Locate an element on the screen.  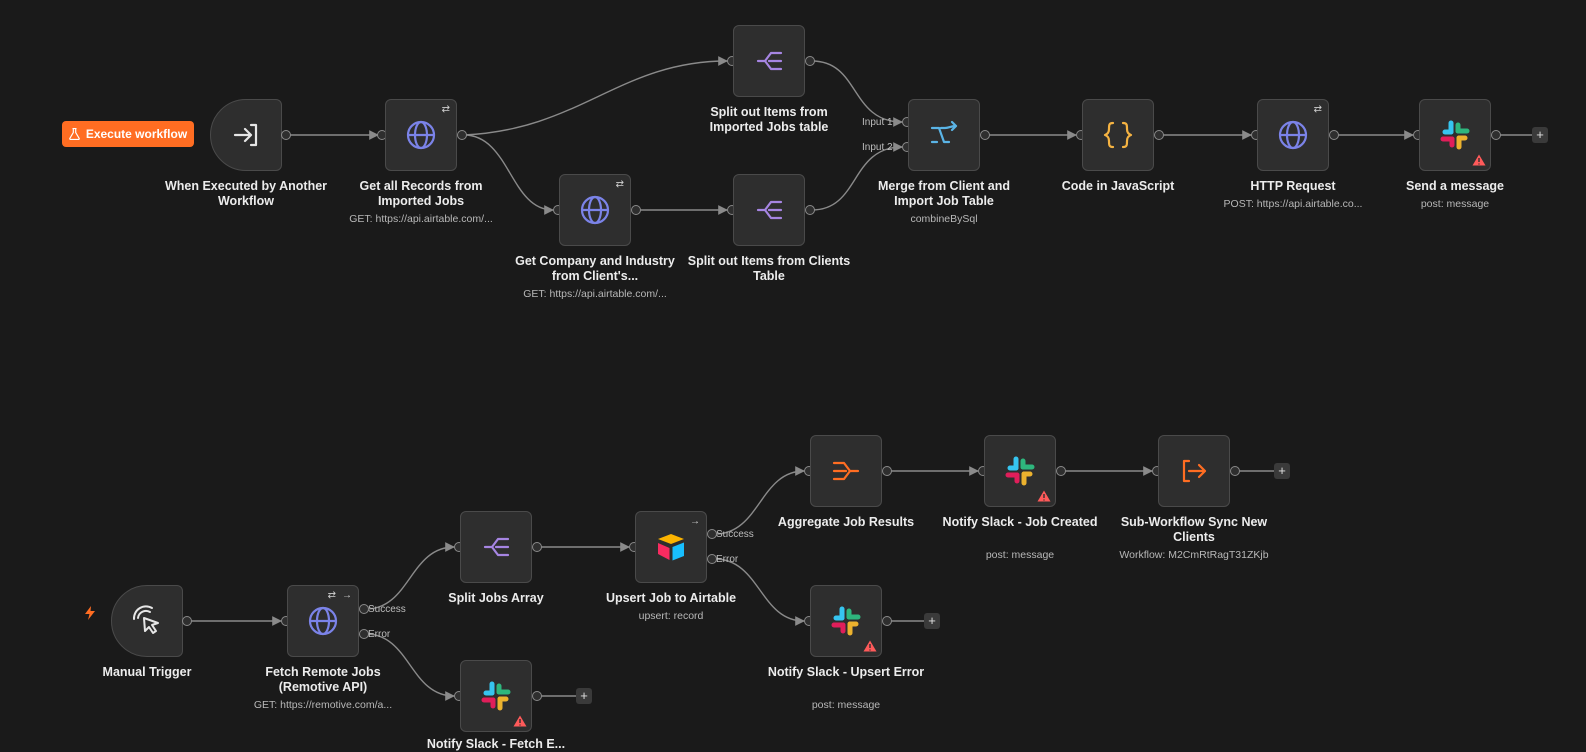
node-subtitle: combineBySql is located at coordinates (944, 219).